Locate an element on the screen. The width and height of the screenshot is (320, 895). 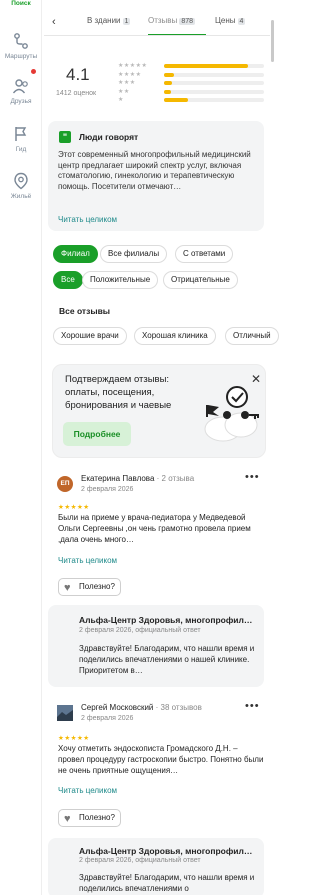
rail-label: Жильё is located at coordinates (21, 196).